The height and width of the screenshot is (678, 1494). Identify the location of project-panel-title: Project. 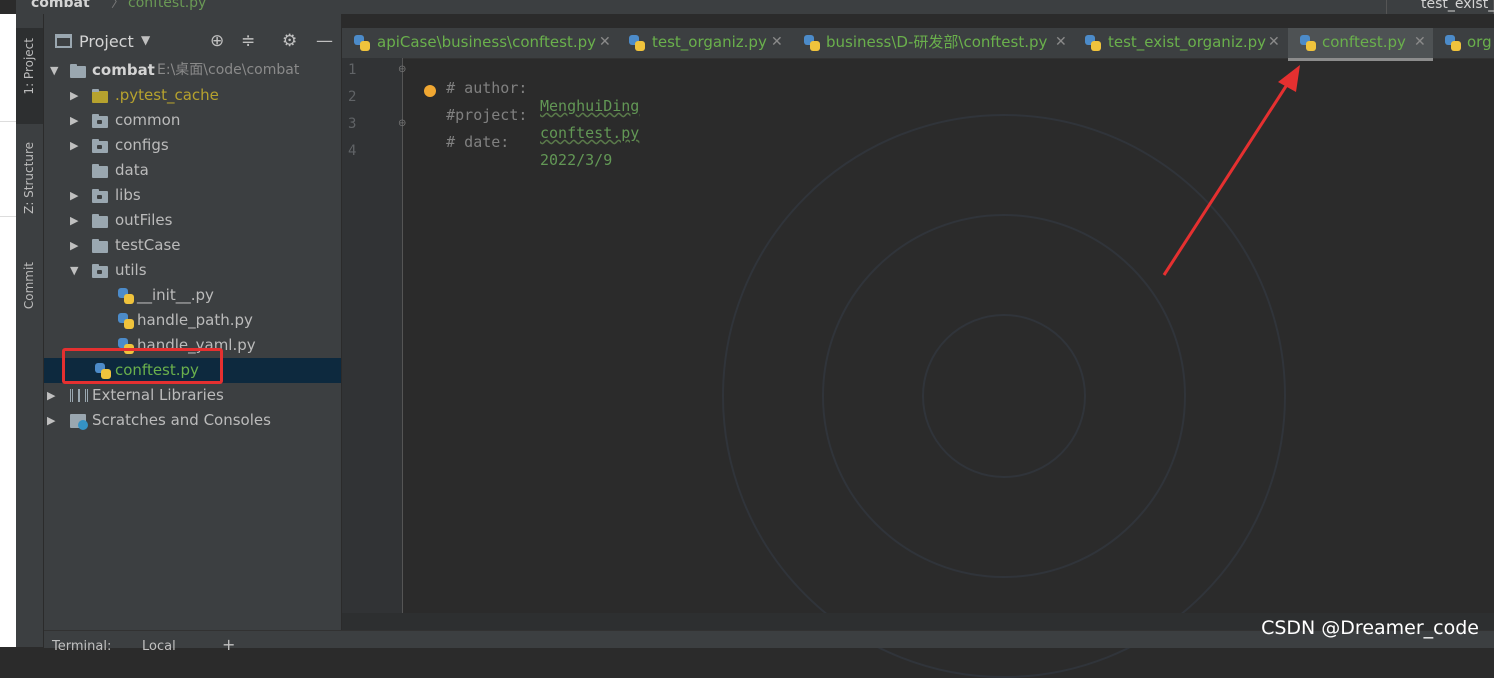
(106, 41).